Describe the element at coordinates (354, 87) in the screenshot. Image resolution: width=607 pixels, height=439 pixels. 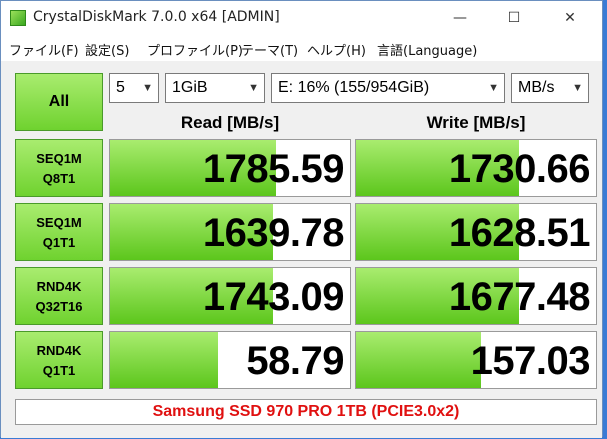
I see `drive-value: E: 16% (155/954GiB)` at that location.